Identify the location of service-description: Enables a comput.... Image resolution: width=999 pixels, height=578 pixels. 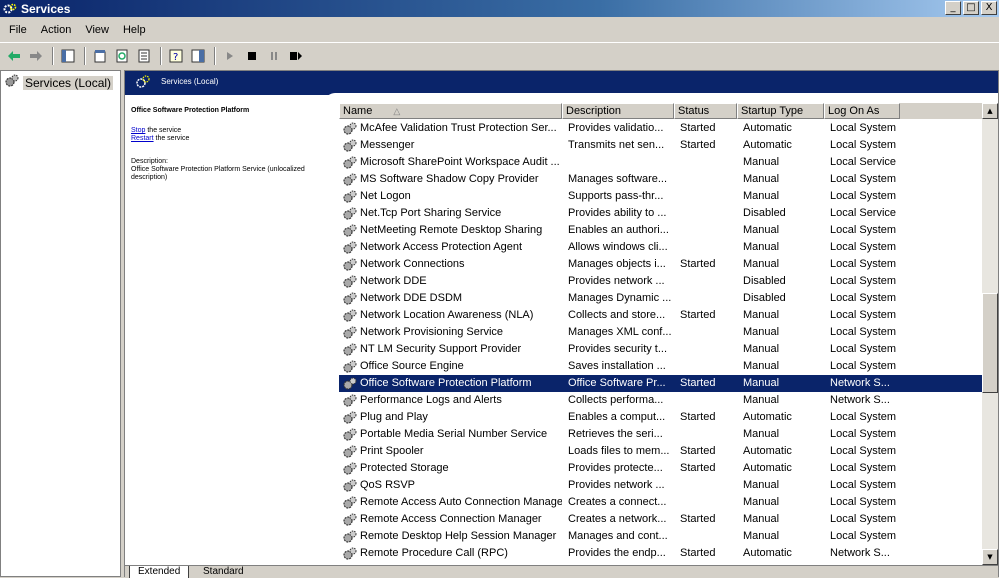
(617, 417).